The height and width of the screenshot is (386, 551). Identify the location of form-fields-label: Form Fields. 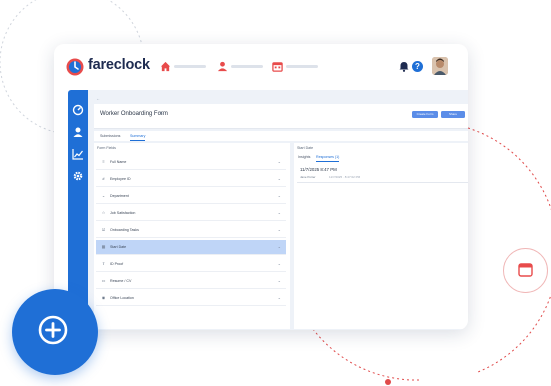
(106, 148).